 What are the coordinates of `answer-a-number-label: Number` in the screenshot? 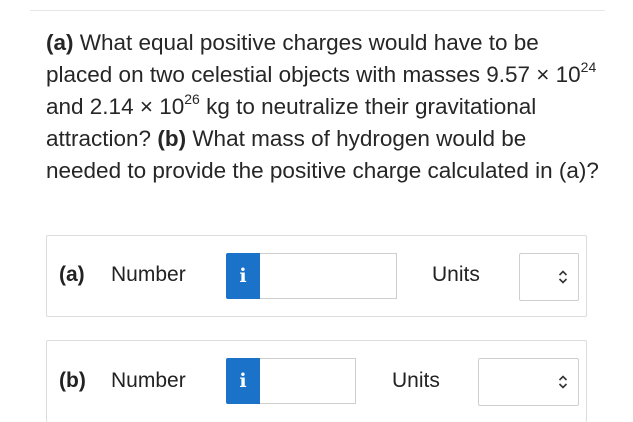 It's located at (148, 274).